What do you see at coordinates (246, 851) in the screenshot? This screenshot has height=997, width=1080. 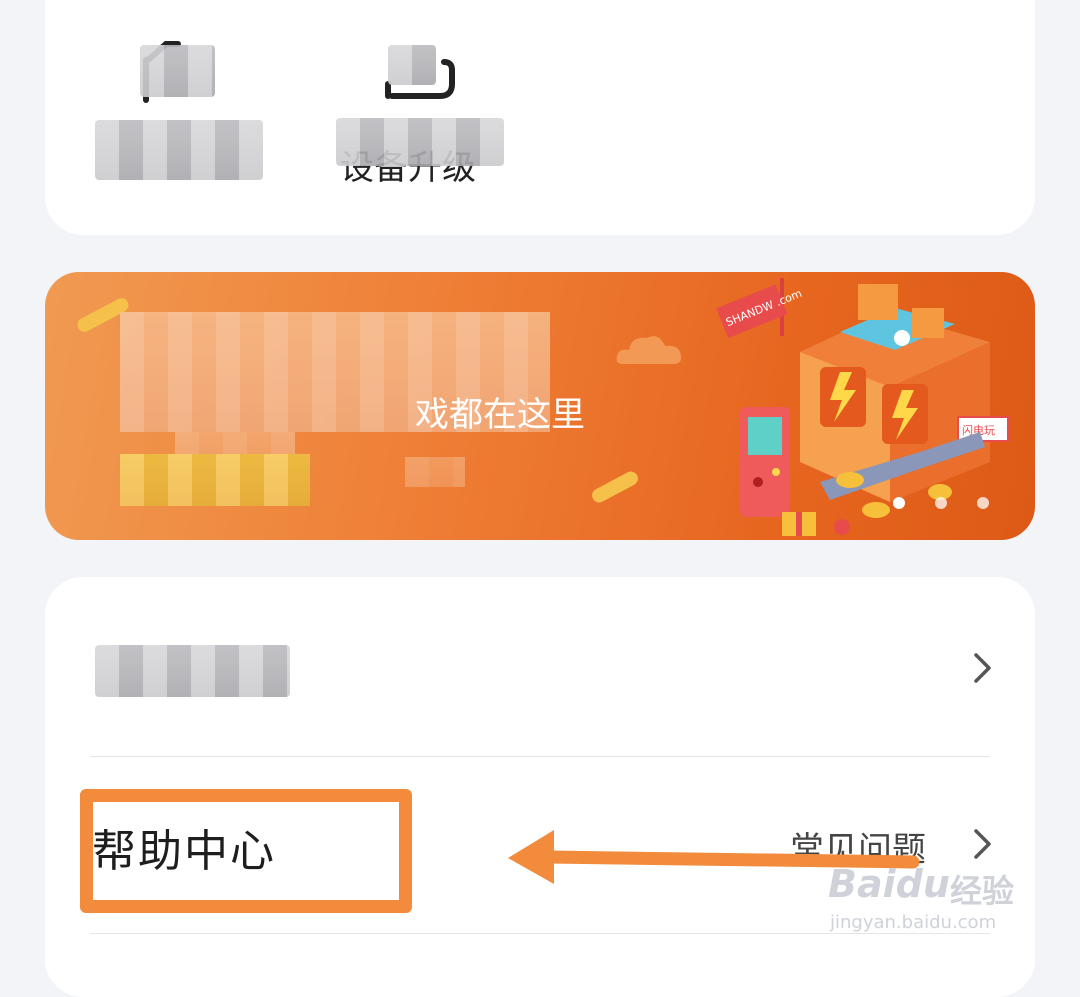 I see `highlight-box-annotation` at bounding box center [246, 851].